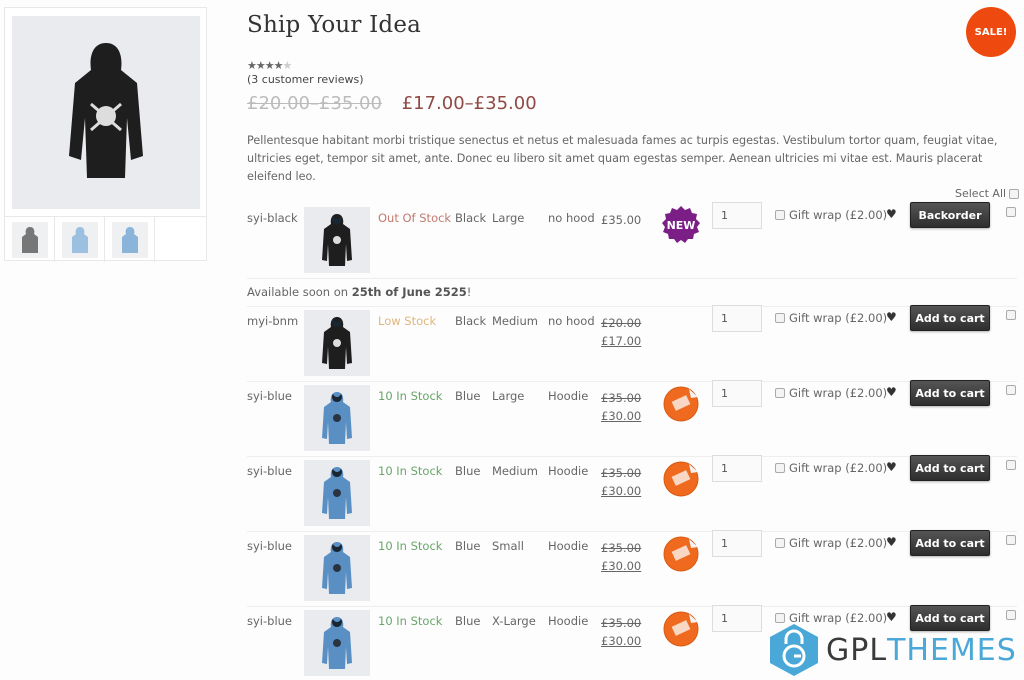  I want to click on backorder-button: Backorder, so click(950, 215).